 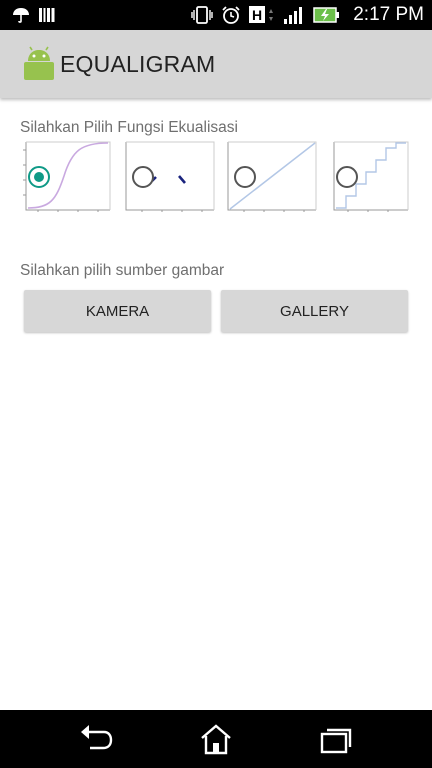 I want to click on radio-scatter, so click(x=143, y=177).